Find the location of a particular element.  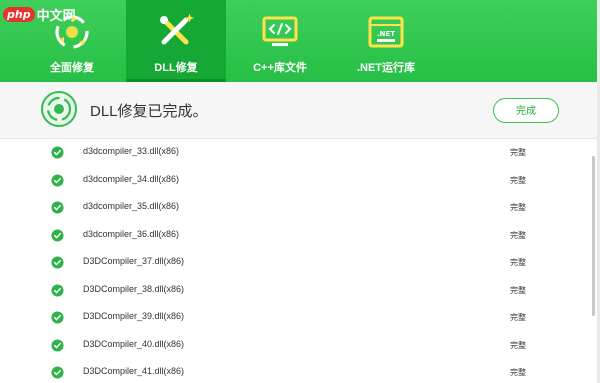

tab-dotnet-runtime: .NET .NET运行库 is located at coordinates (386, 41).